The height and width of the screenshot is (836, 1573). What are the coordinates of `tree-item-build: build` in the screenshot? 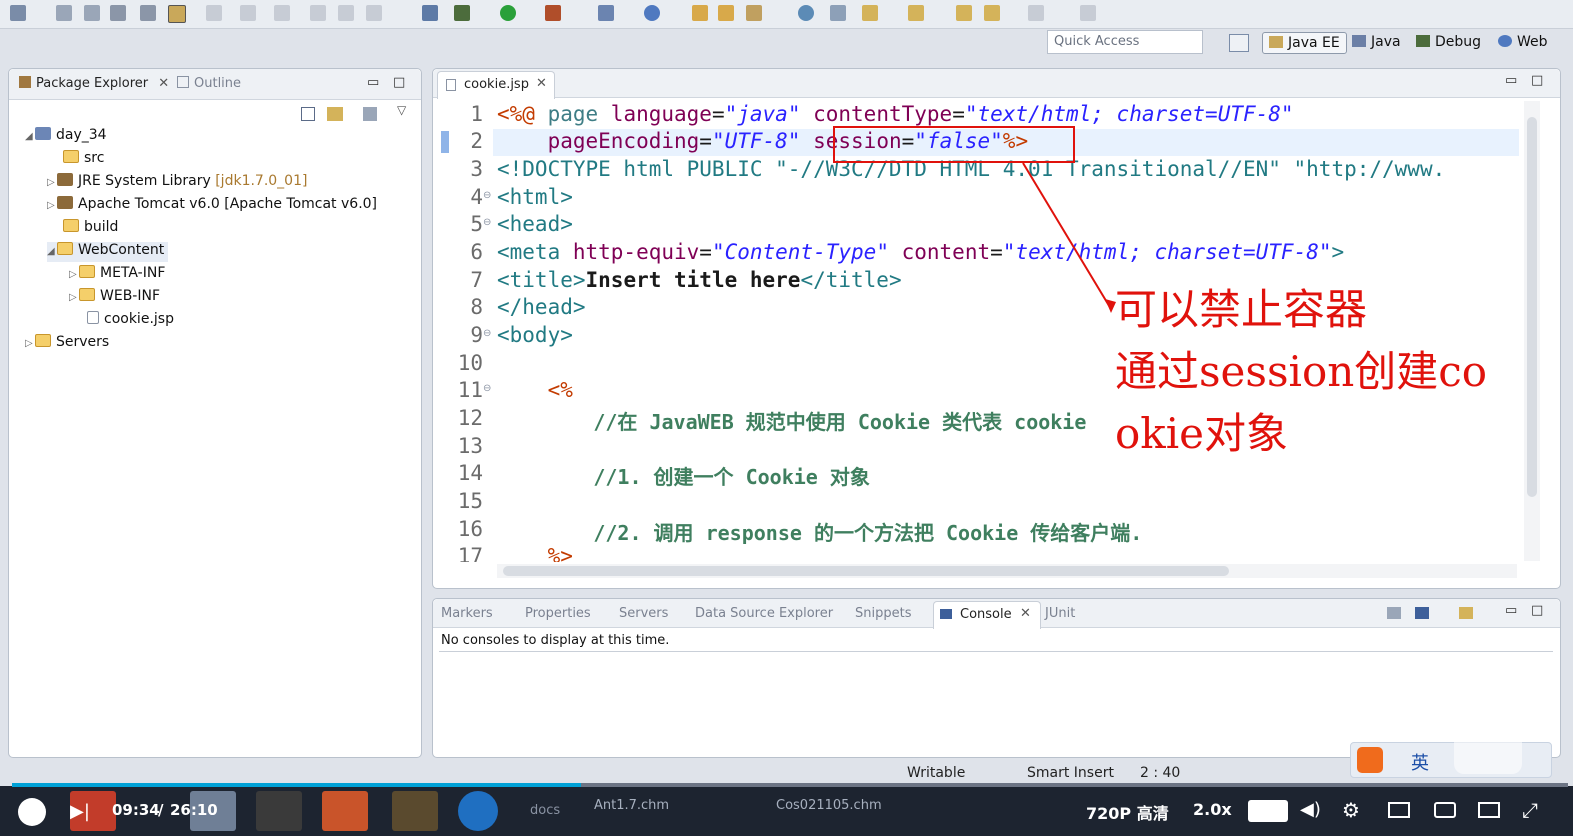 It's located at (90, 229).